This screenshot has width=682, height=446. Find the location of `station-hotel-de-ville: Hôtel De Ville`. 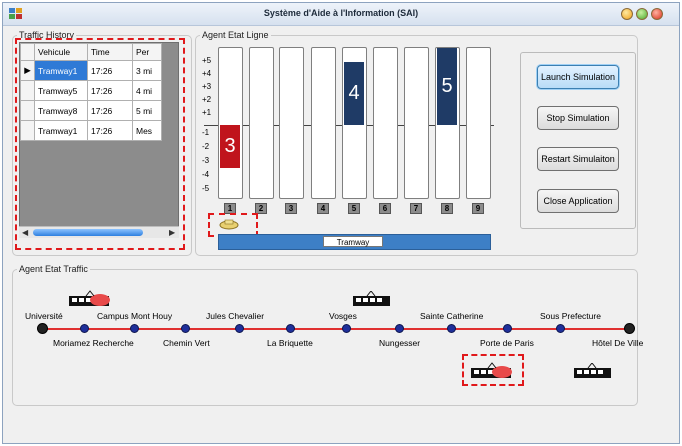

station-hotel-de-ville: Hôtel De Ville is located at coordinates (618, 343).